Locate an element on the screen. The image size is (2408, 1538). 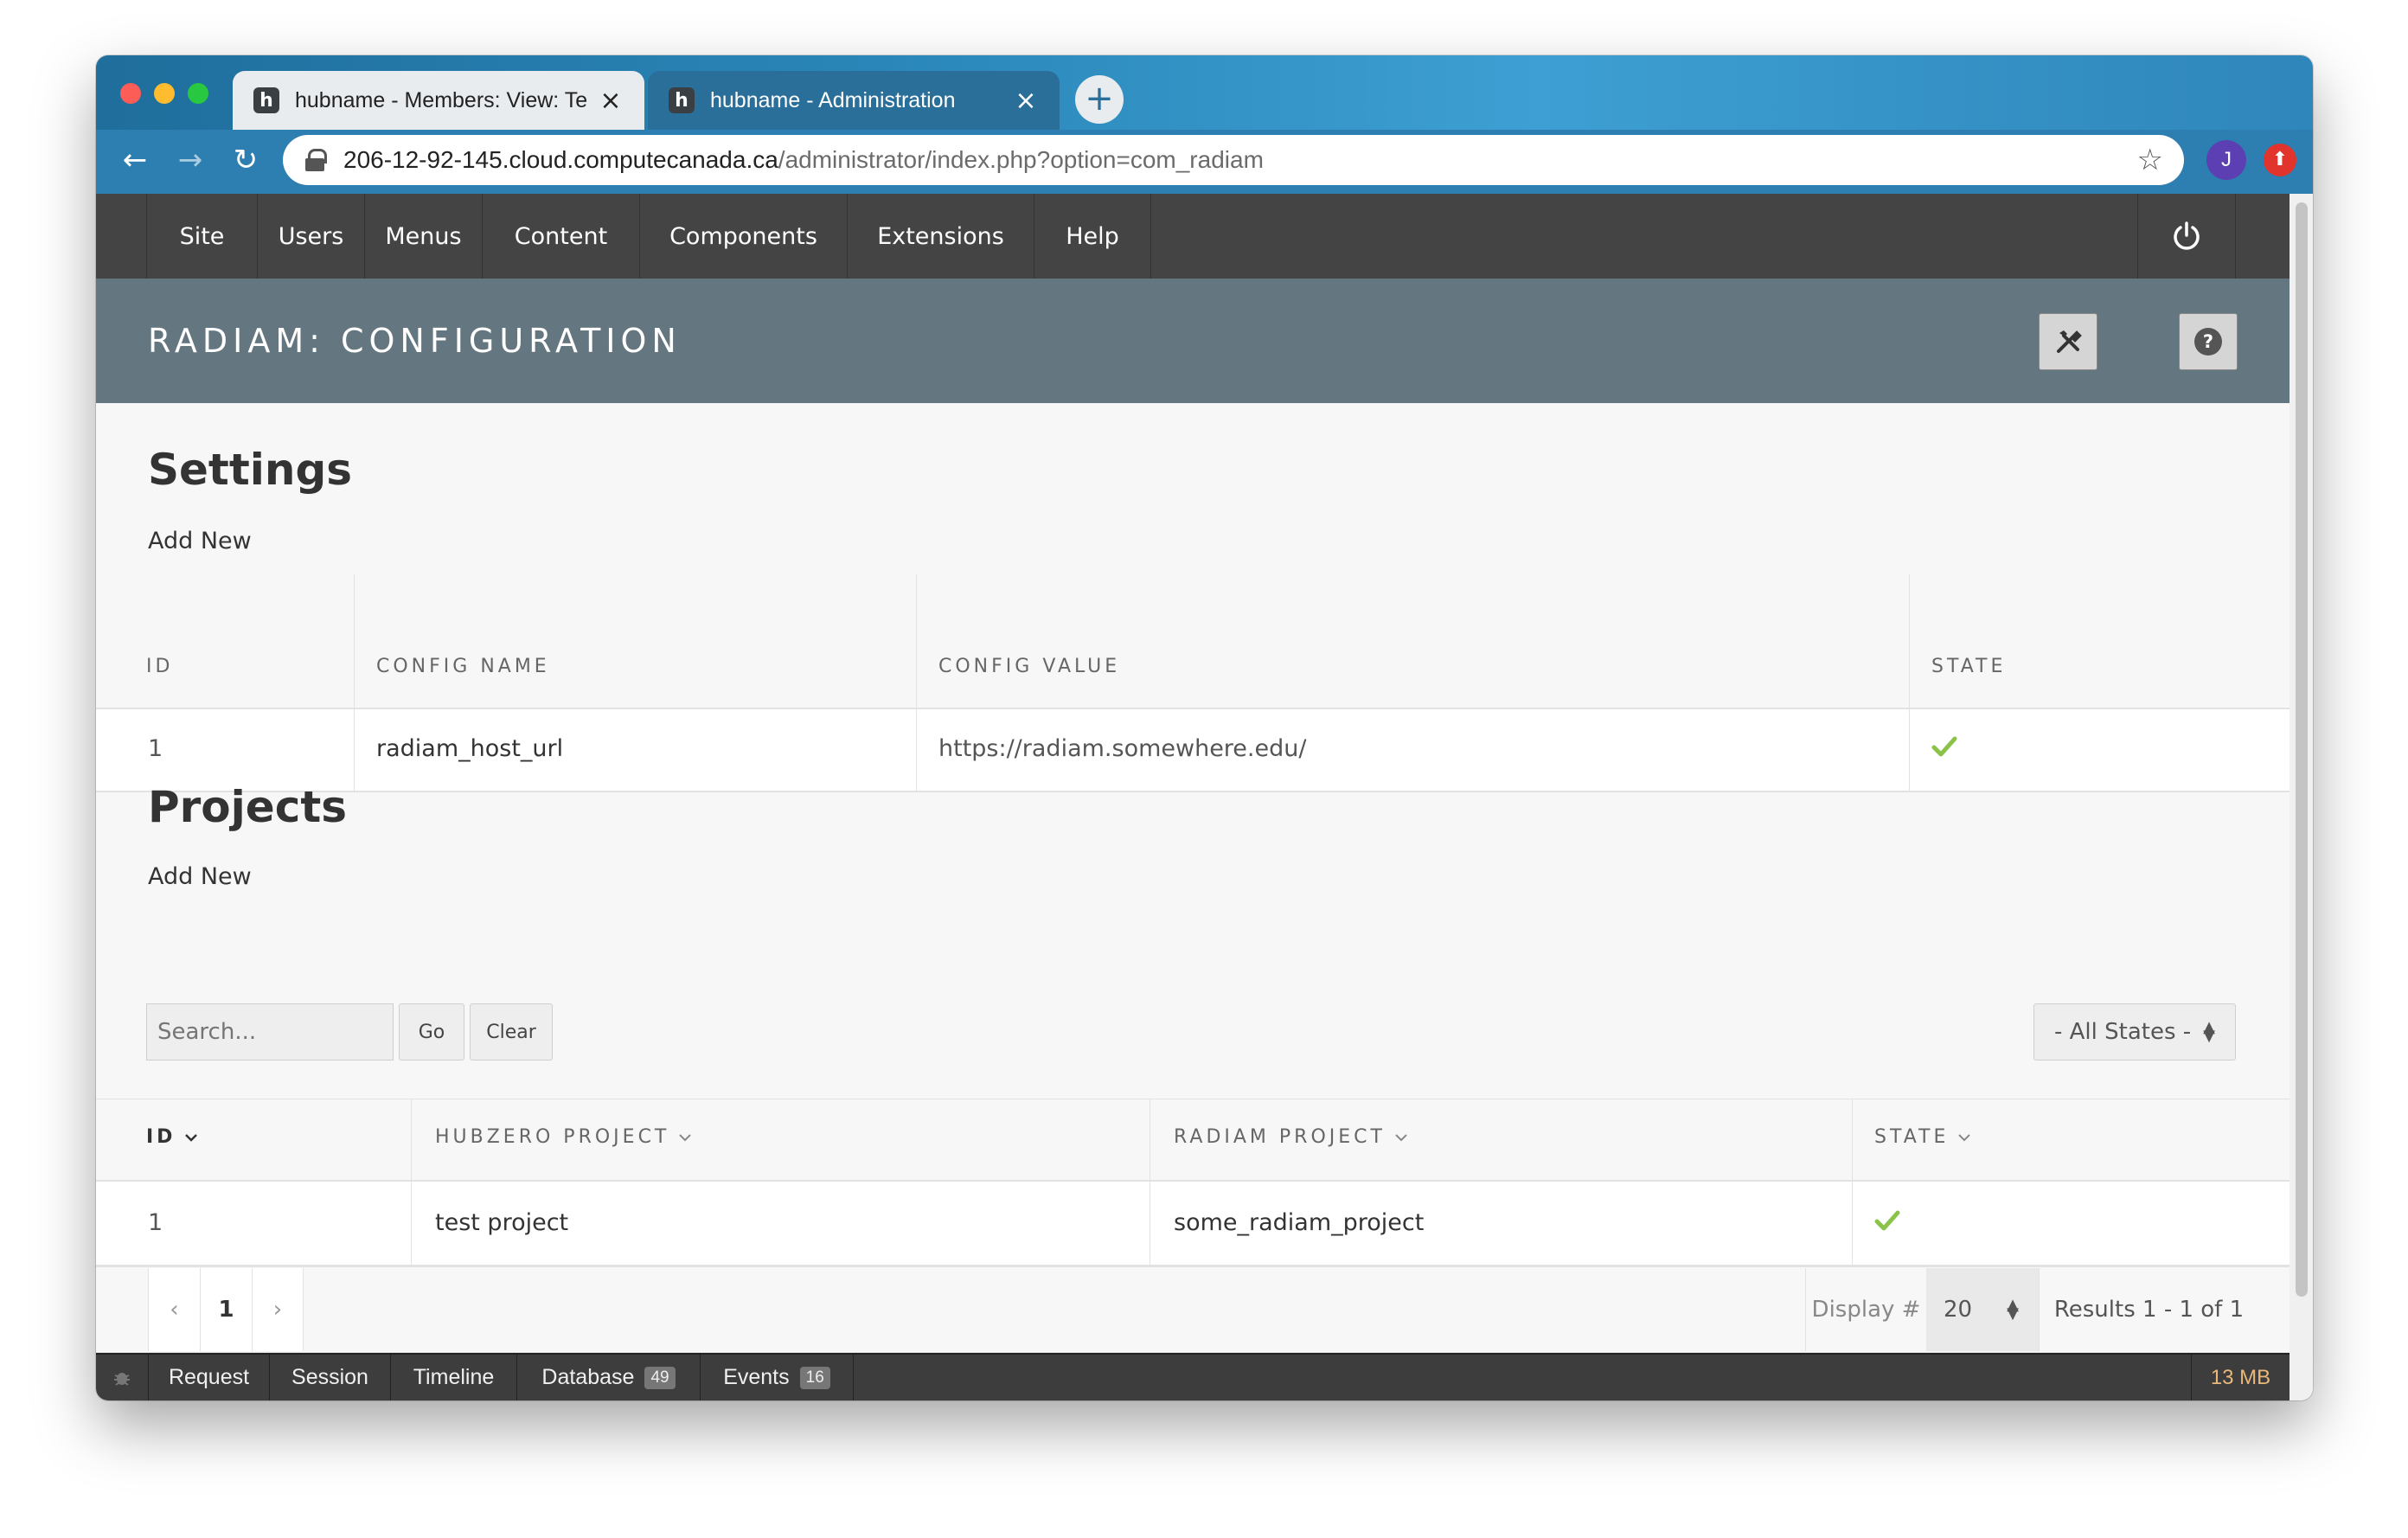
minimize-window-button is located at coordinates (164, 93).